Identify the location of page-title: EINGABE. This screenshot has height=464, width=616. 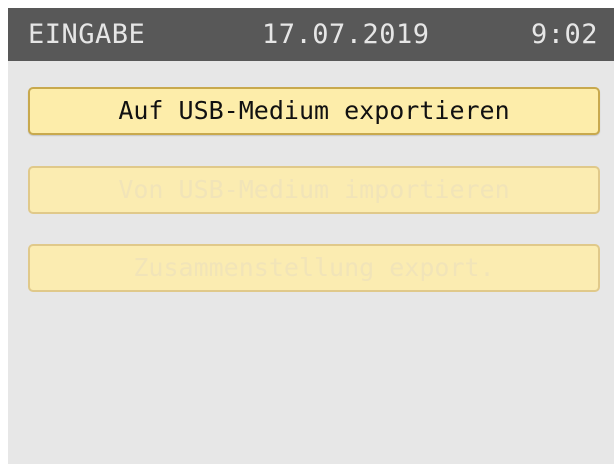
(87, 34).